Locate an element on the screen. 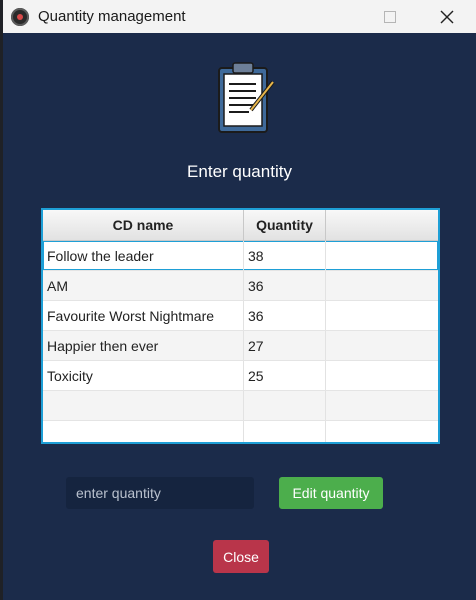  cell-cd-name: Follow the leader is located at coordinates (143, 255).